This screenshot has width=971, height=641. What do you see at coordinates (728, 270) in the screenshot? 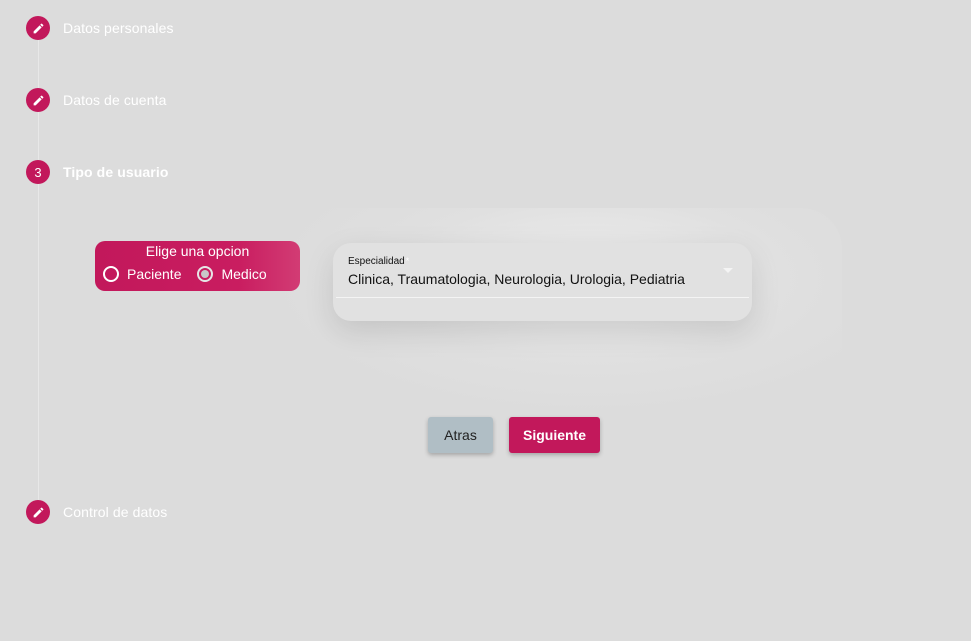
I see `dropdown-arrow-icon` at bounding box center [728, 270].